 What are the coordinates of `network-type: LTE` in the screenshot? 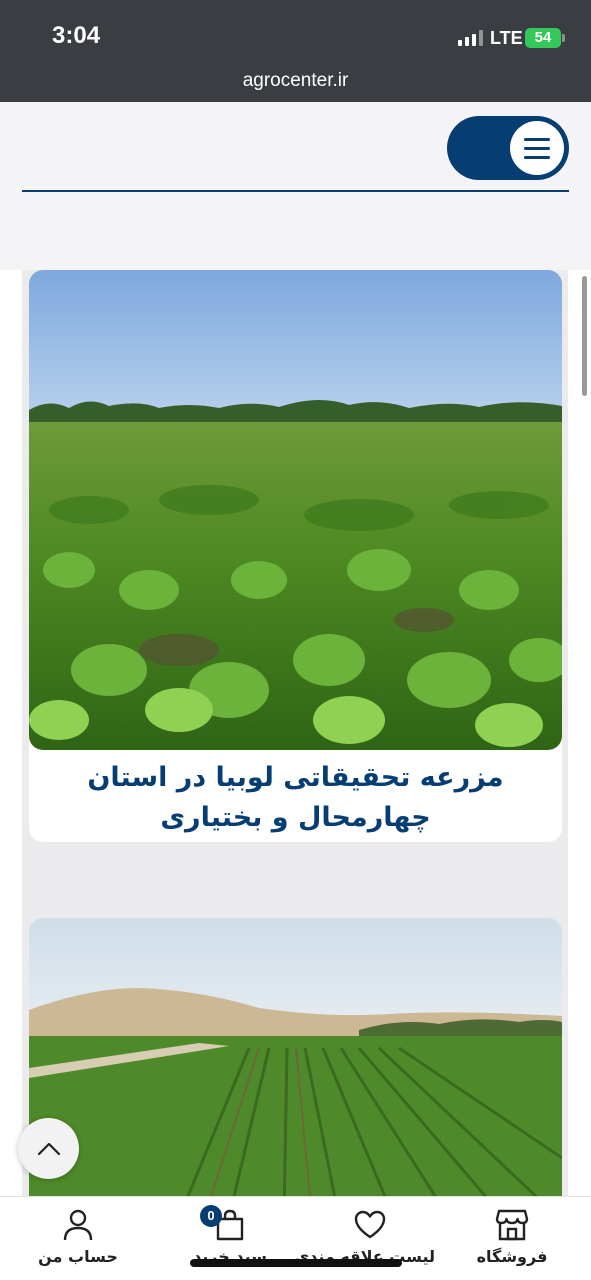 It's located at (506, 38).